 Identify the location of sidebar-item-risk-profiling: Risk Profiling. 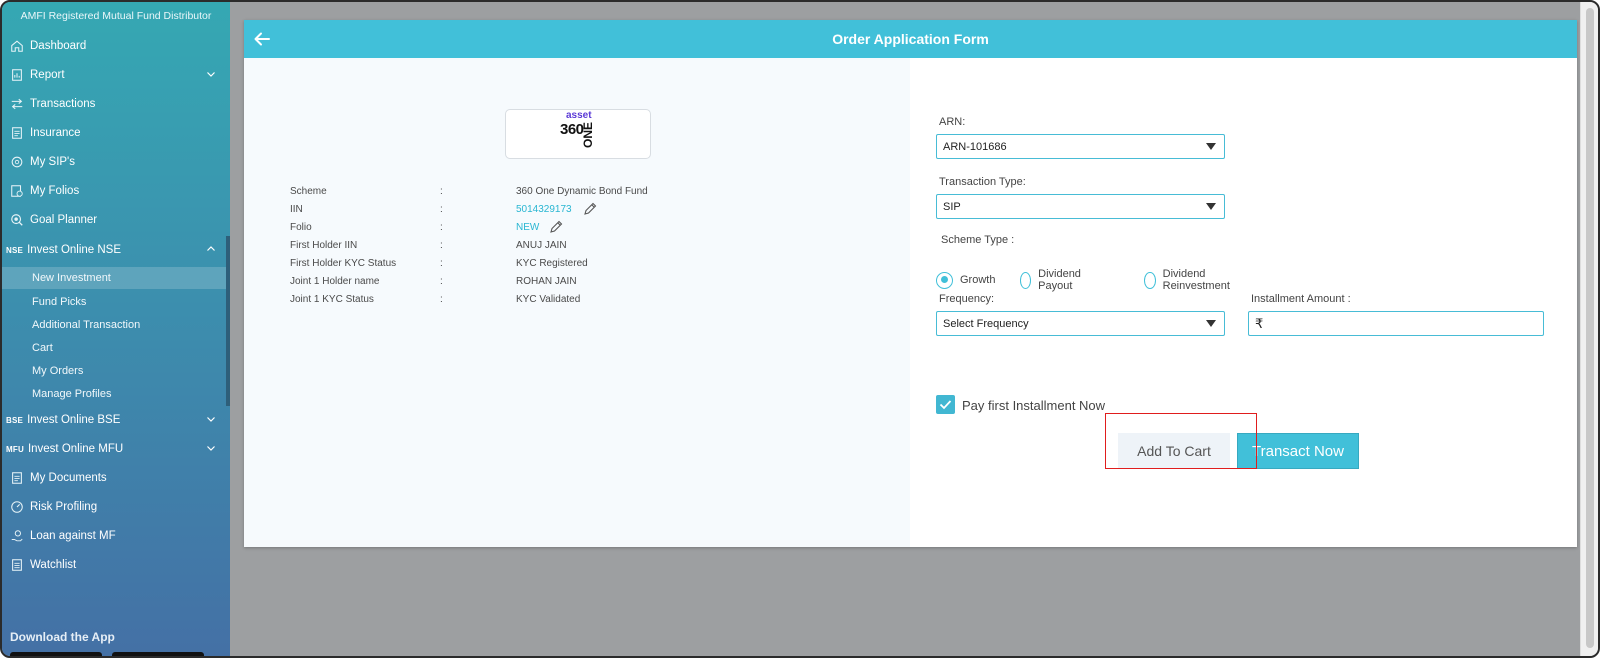
(116, 507).